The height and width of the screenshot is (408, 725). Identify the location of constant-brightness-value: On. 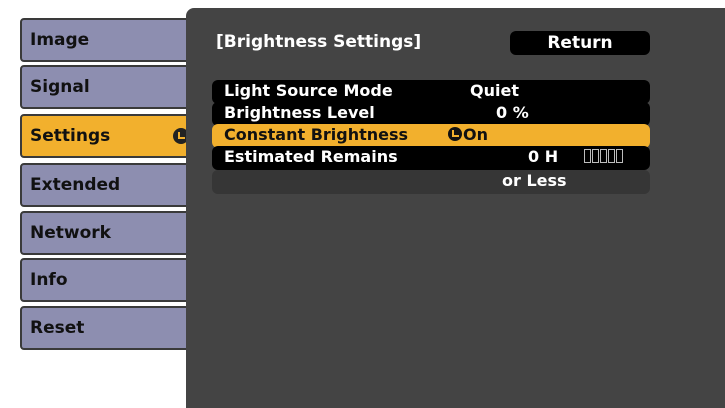
(475, 134).